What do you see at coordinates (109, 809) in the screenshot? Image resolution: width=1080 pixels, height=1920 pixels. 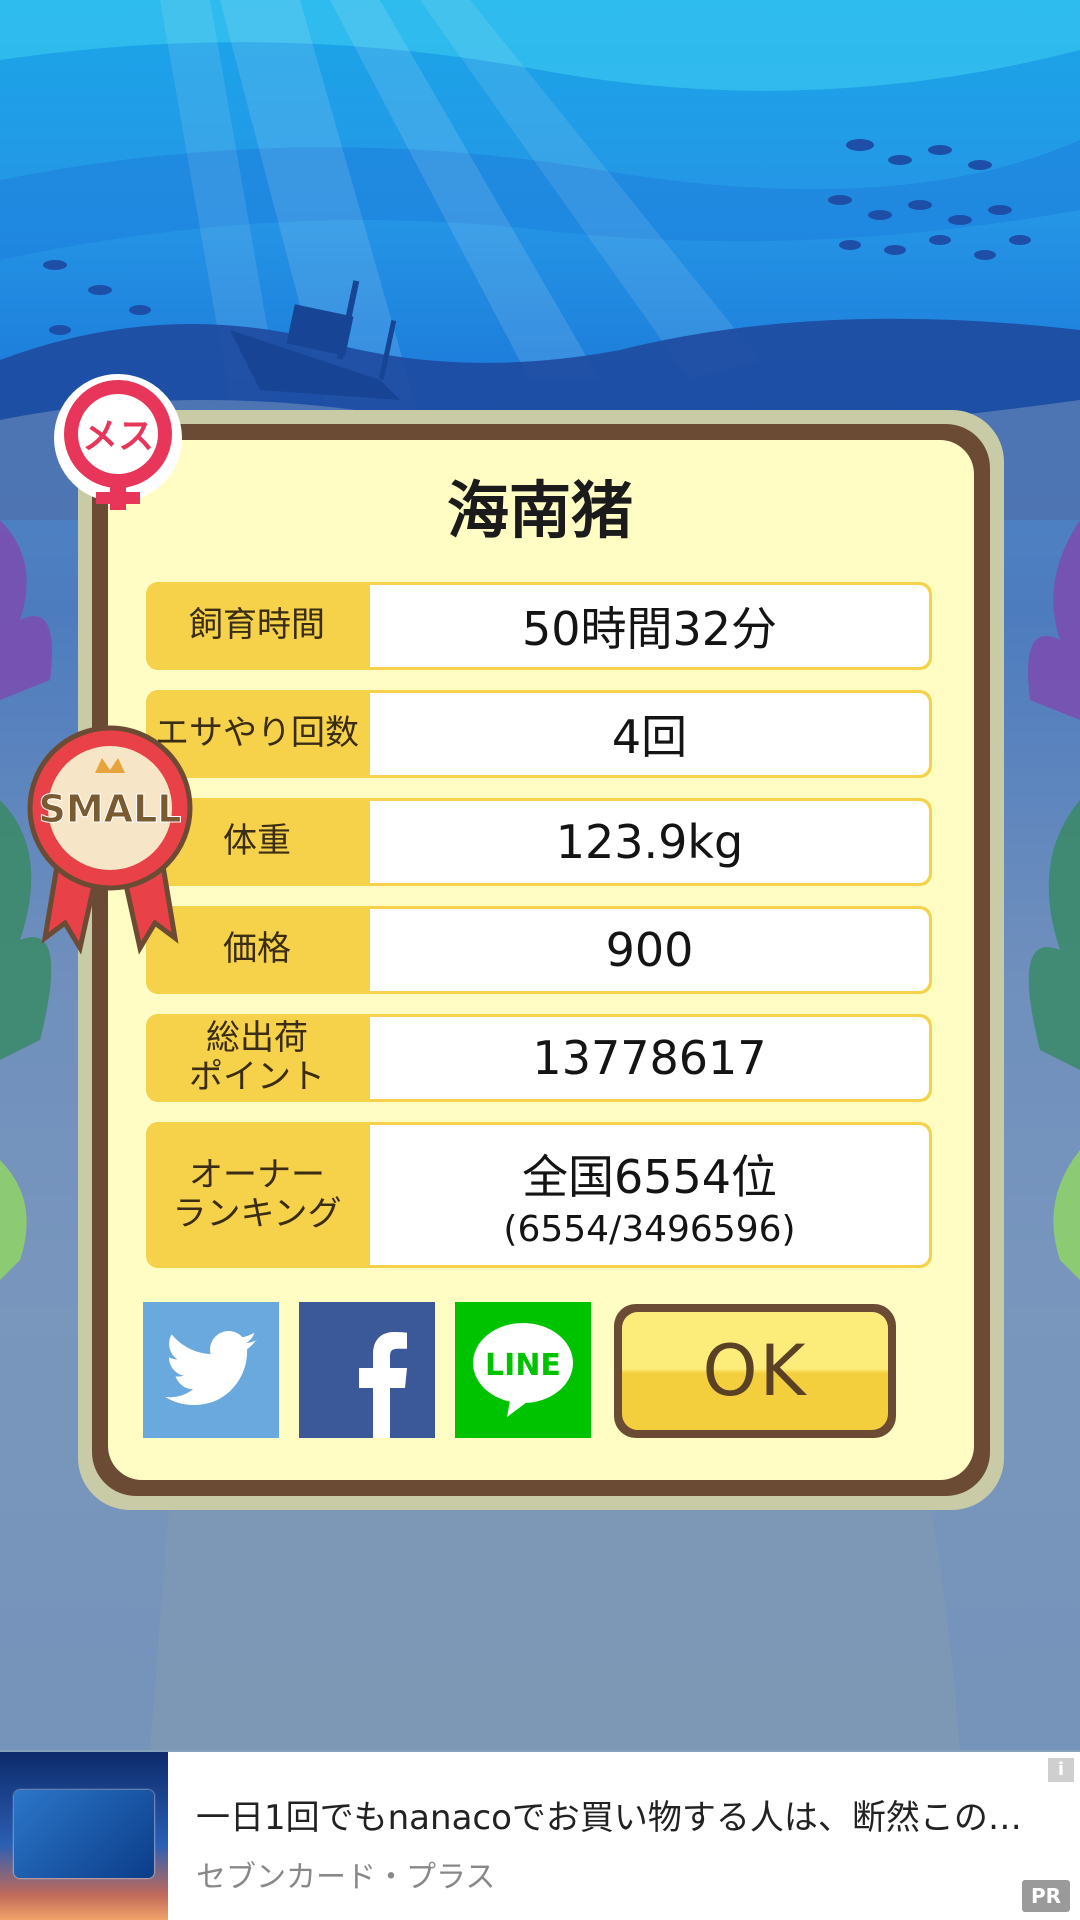 I see `svg-text: SMALL` at bounding box center [109, 809].